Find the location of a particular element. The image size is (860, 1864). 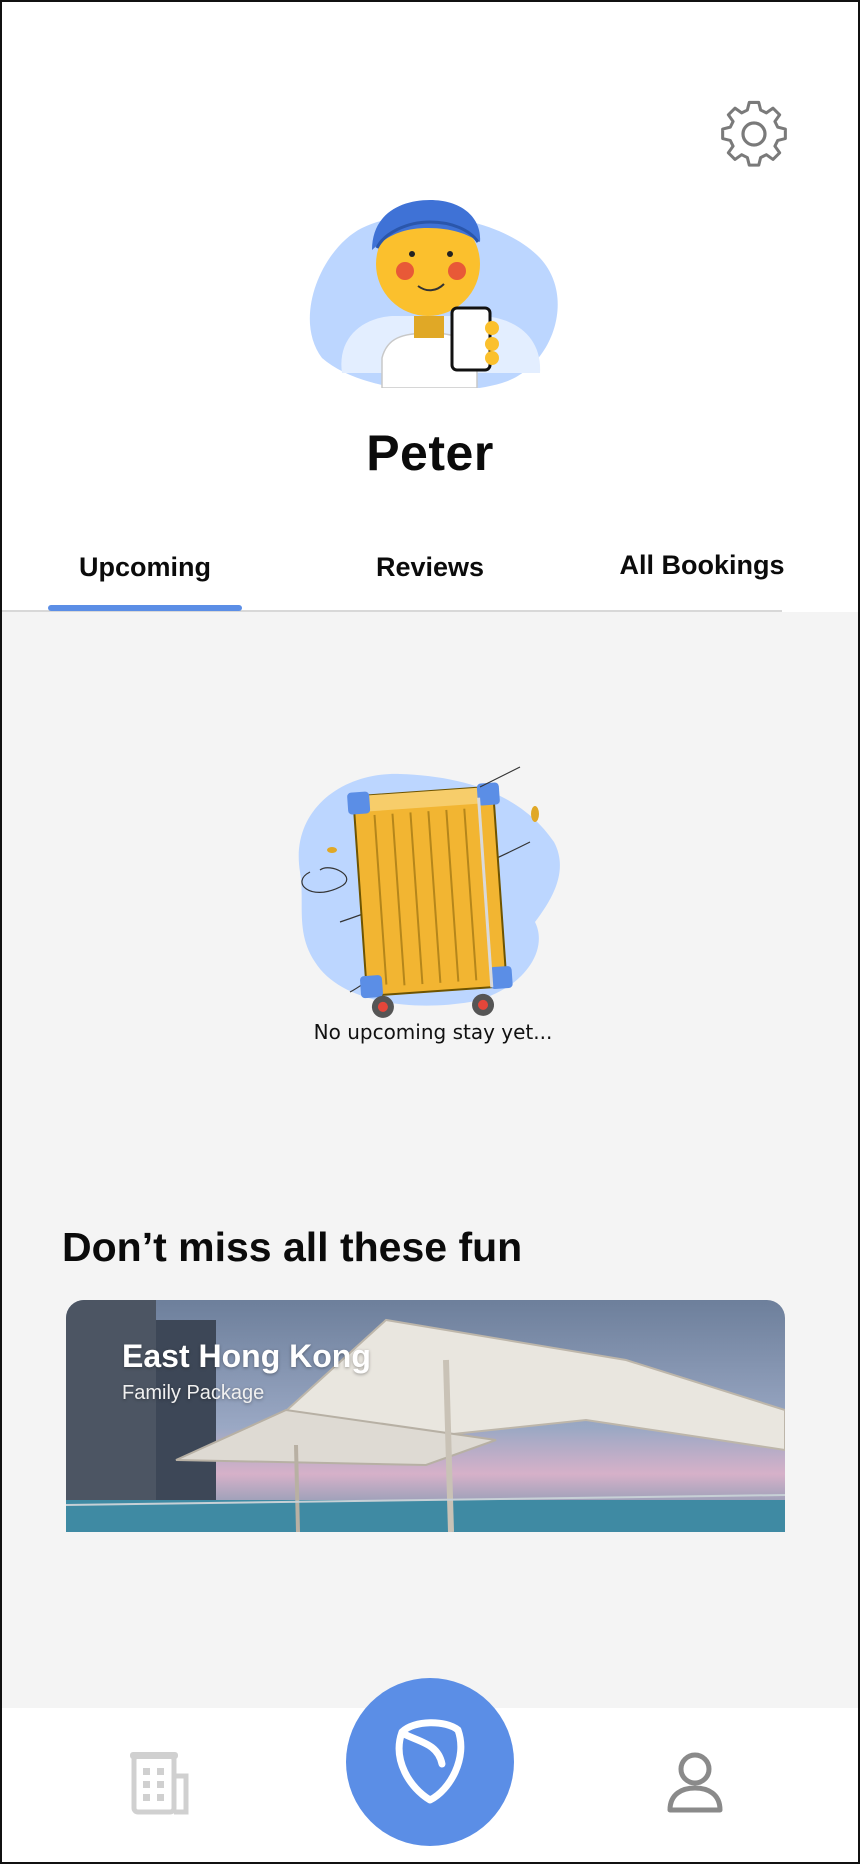

gear-icon is located at coordinates (754, 133).